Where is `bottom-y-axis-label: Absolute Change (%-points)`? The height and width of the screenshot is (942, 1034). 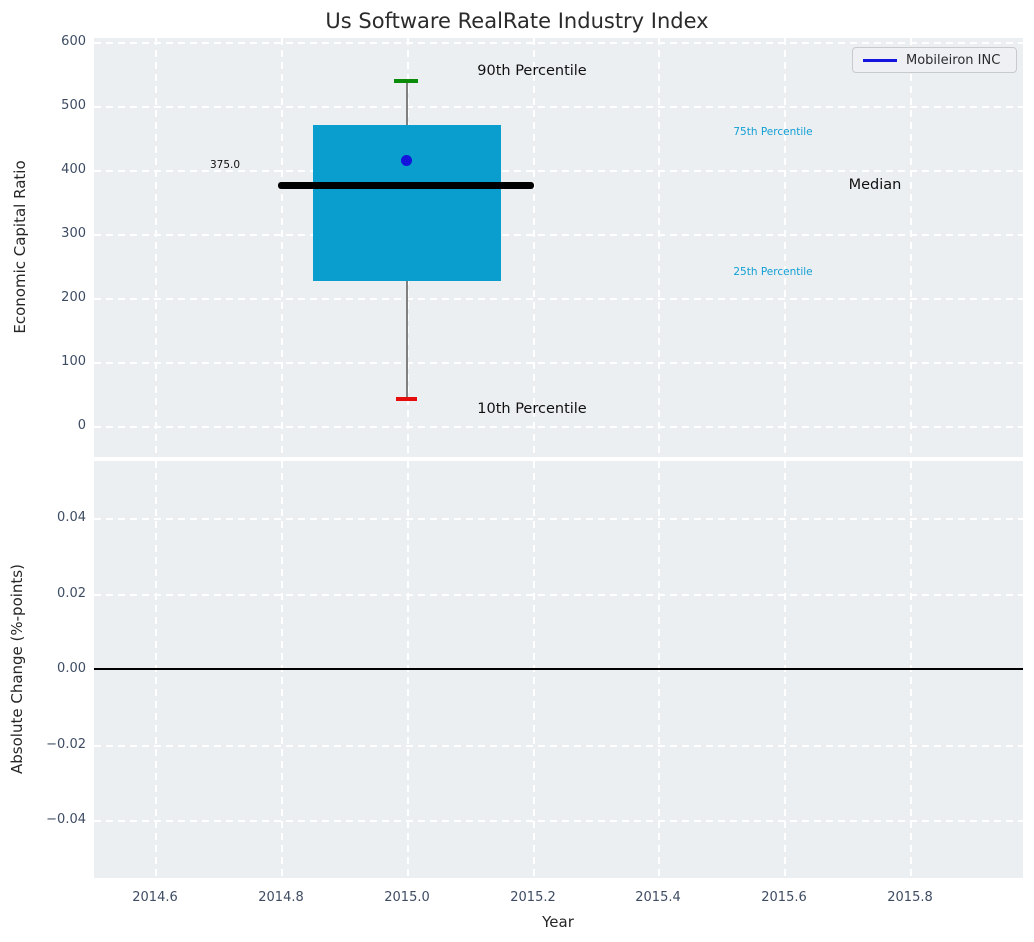
bottom-y-axis-label: Absolute Change (%-points) is located at coordinates (17, 669).